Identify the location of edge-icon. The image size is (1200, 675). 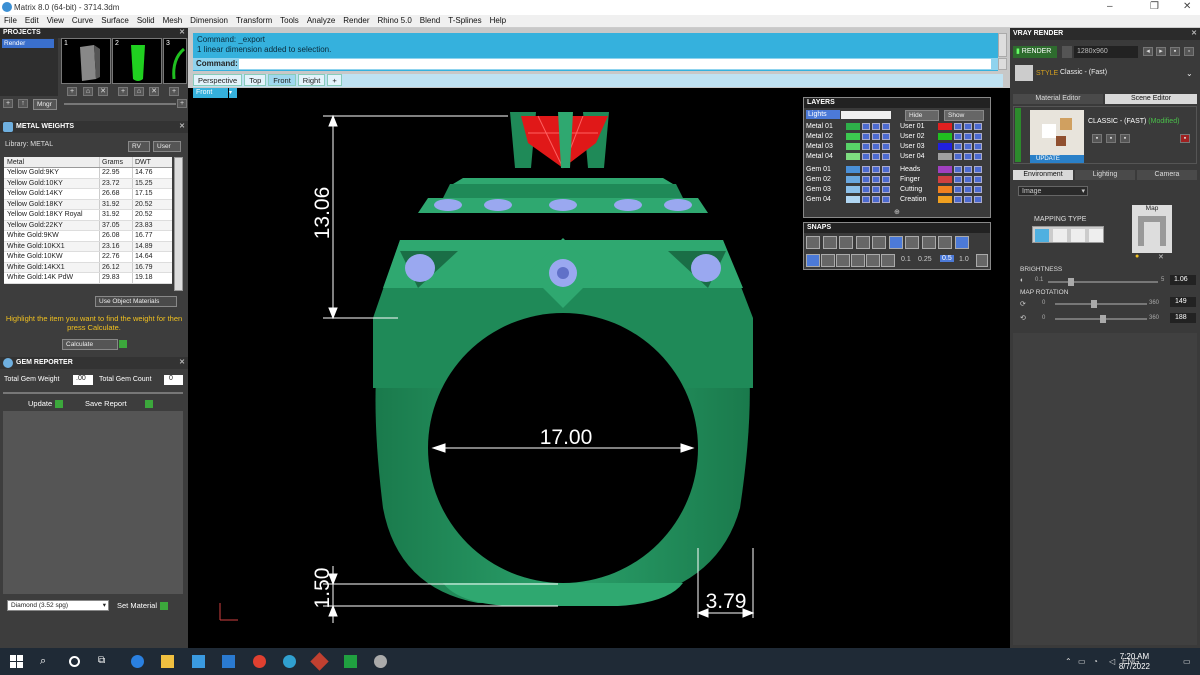
(137, 661).